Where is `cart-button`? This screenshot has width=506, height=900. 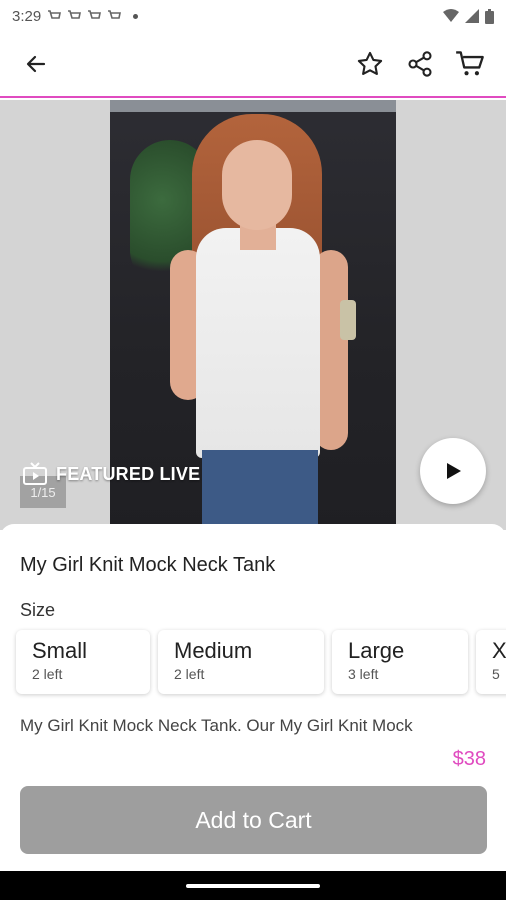
cart-button is located at coordinates (470, 64).